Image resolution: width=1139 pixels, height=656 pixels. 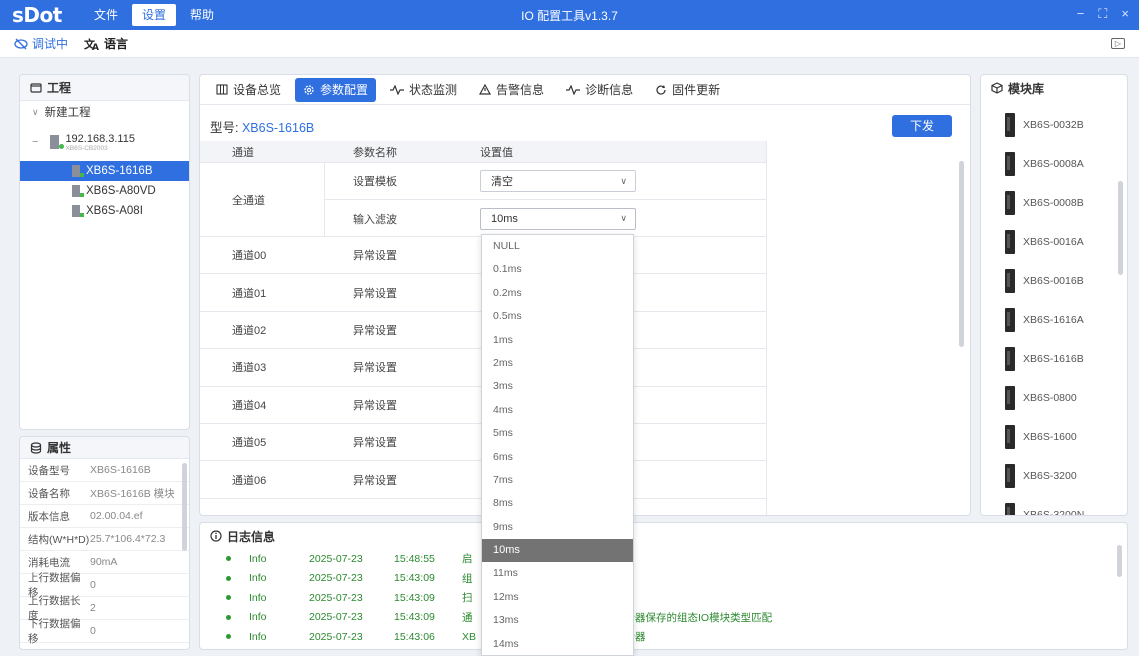 I want to click on tree-module-1: XB6S-A80VD, so click(x=104, y=191).